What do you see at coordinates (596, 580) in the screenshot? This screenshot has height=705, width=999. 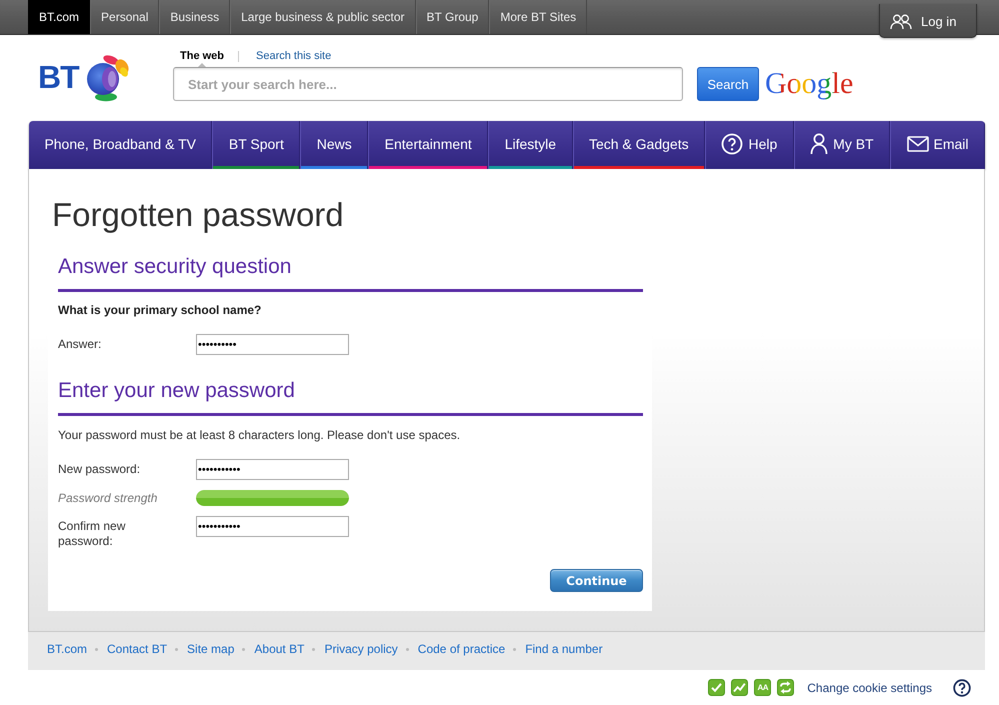 I see `continue-button: Continue` at bounding box center [596, 580].